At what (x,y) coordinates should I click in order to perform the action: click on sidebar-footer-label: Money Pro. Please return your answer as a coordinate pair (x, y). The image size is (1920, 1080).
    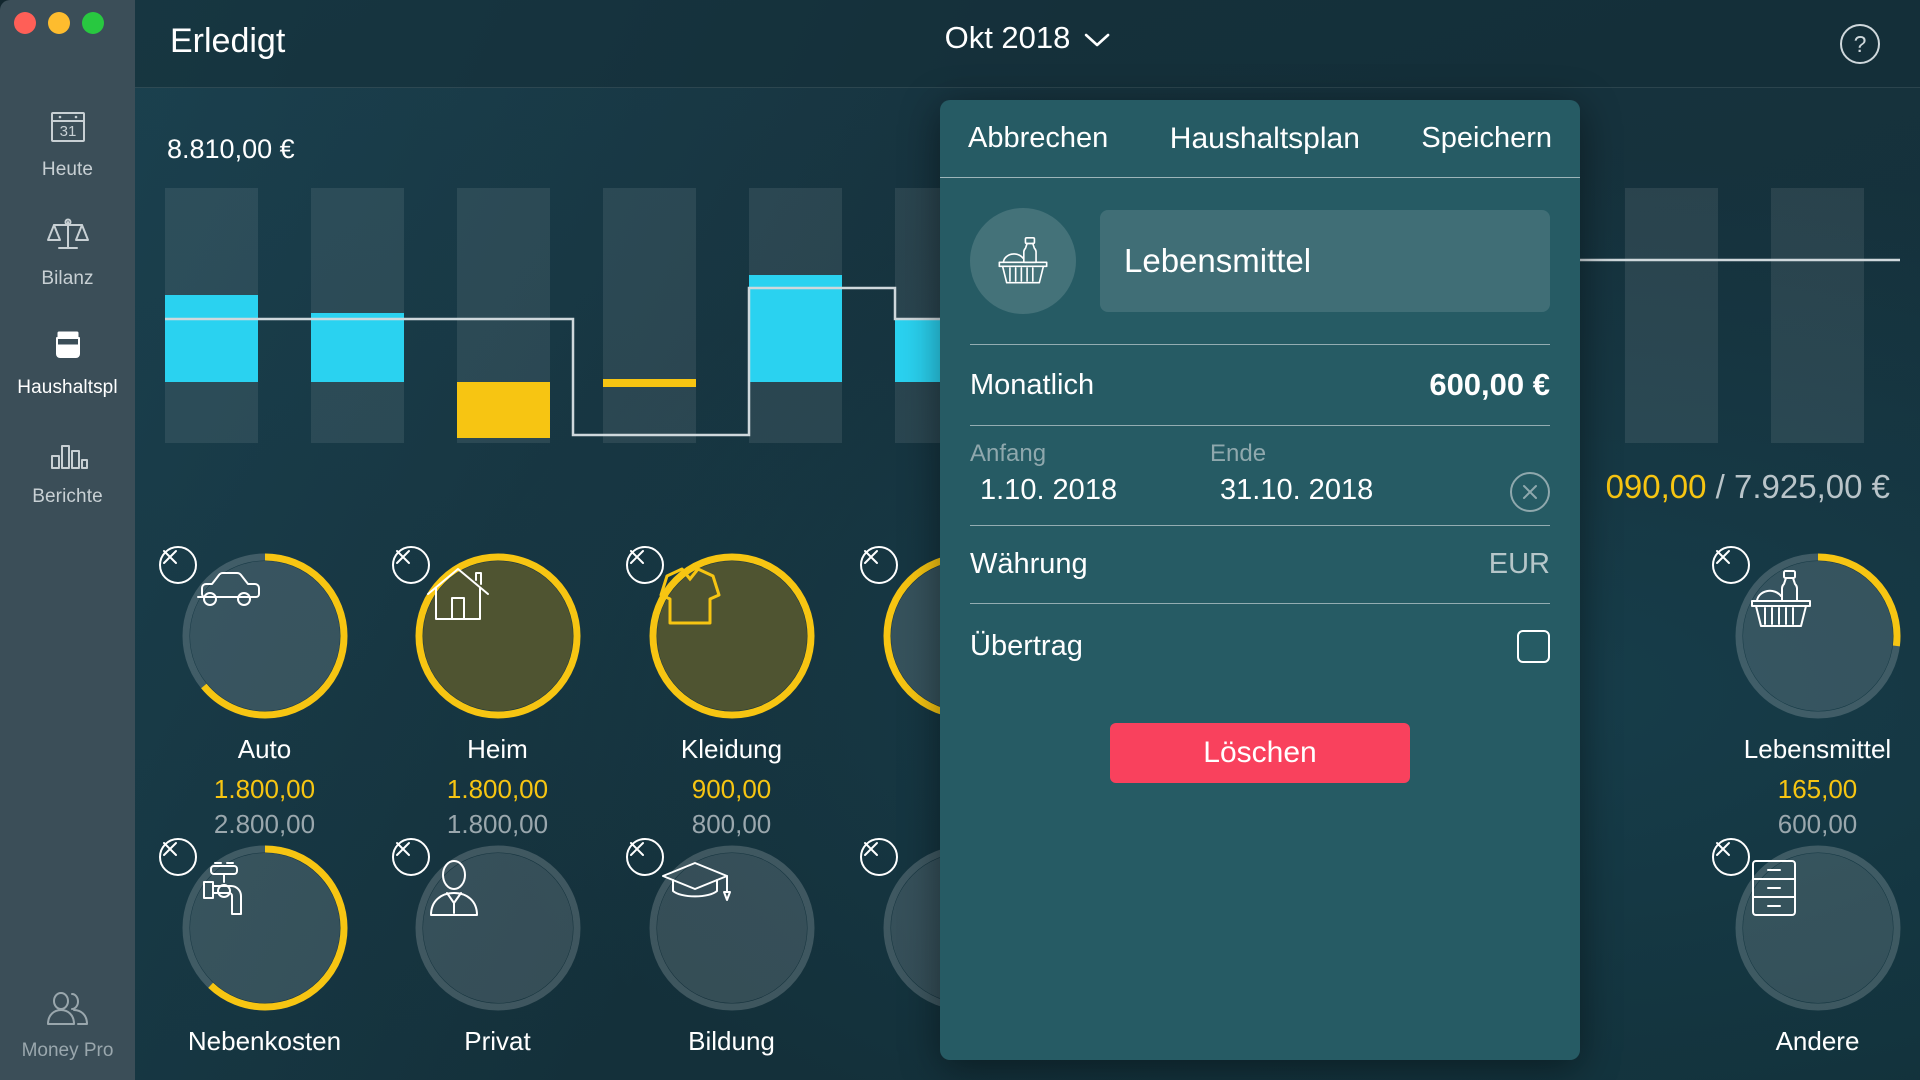
    Looking at the image, I should click on (67, 1050).